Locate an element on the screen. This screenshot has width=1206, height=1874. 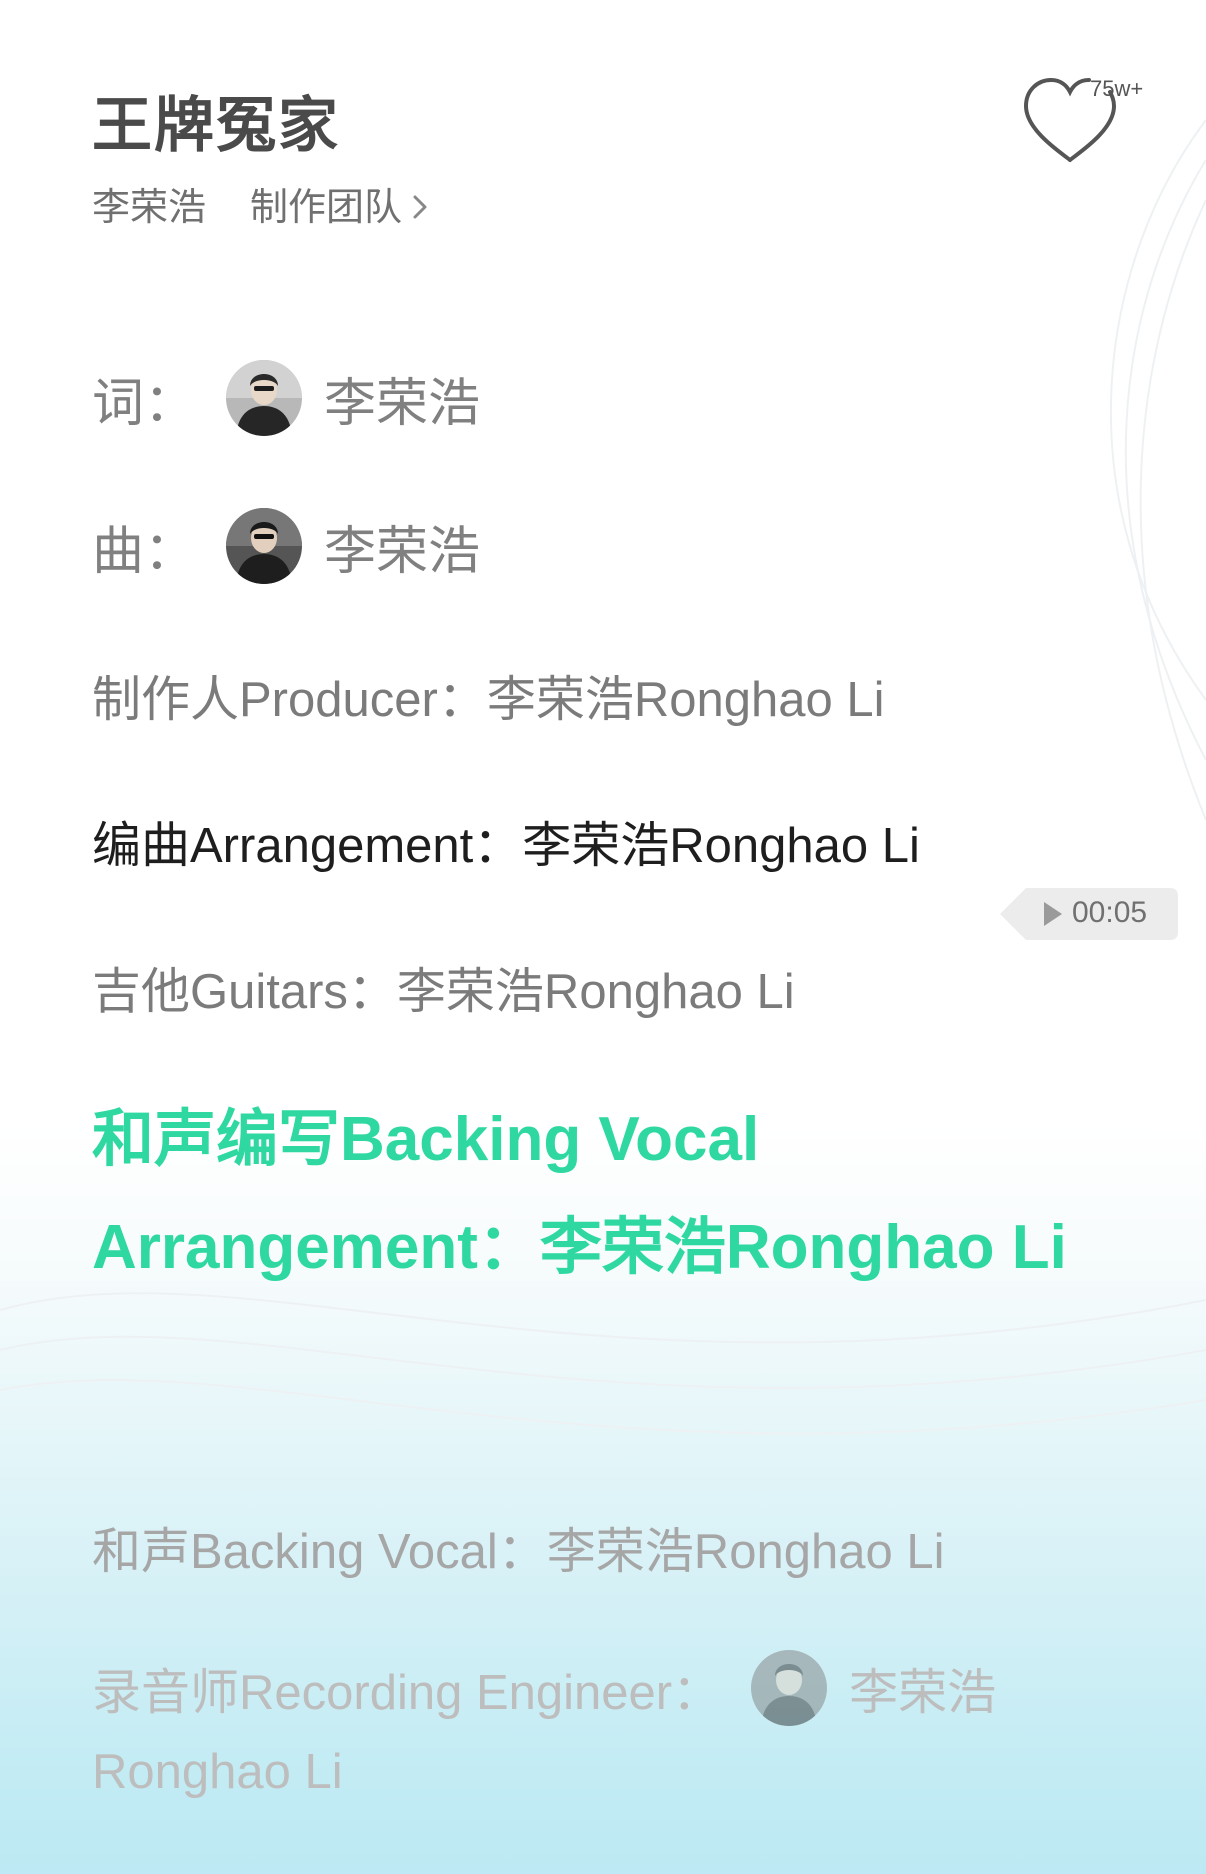
recording-engineer-credit: 录音师Recording Engineer： 李荣浩 Ronghao Li is located at coordinates (544, 1725).